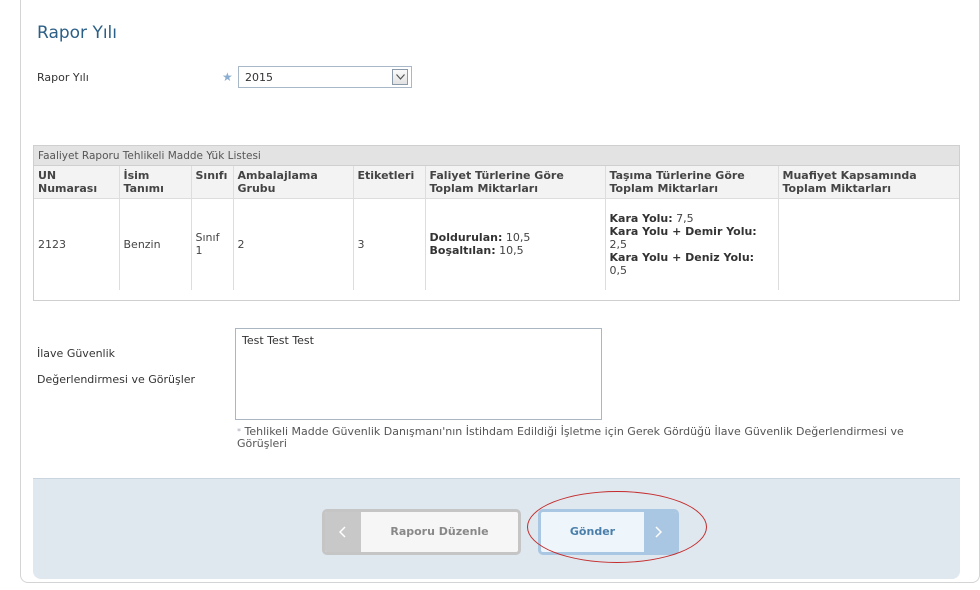 The image size is (980, 590). Describe the element at coordinates (212, 182) in the screenshot. I see `col-class: Sınıfı` at that location.